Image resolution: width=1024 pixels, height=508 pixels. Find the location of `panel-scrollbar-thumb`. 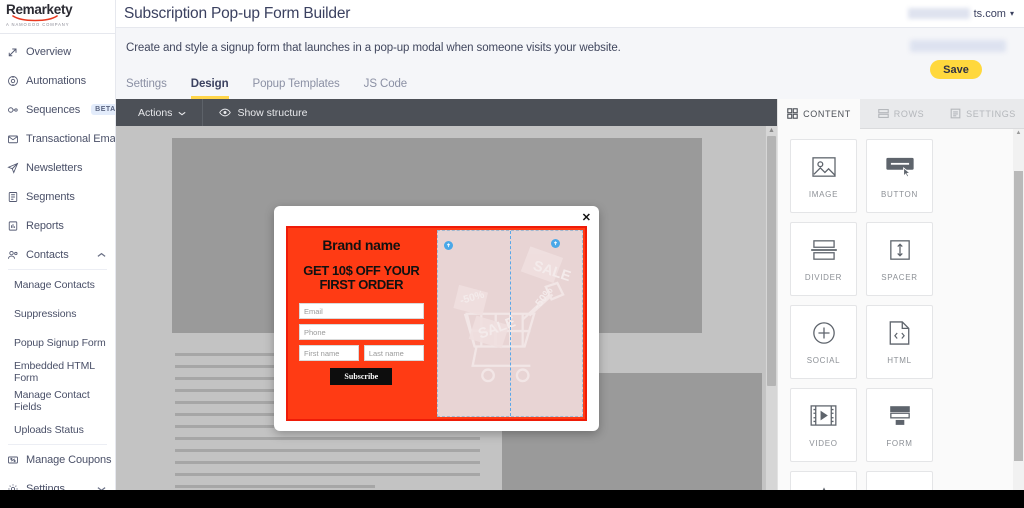

panel-scrollbar-thumb is located at coordinates (1018, 316).